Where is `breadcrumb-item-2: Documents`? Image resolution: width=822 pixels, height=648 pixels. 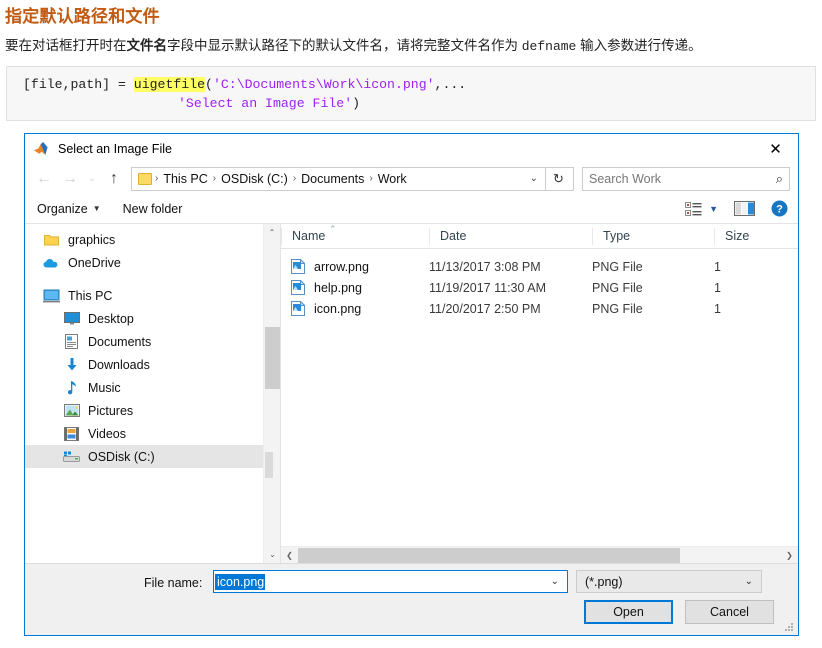 breadcrumb-item-2: Documents is located at coordinates (332, 179).